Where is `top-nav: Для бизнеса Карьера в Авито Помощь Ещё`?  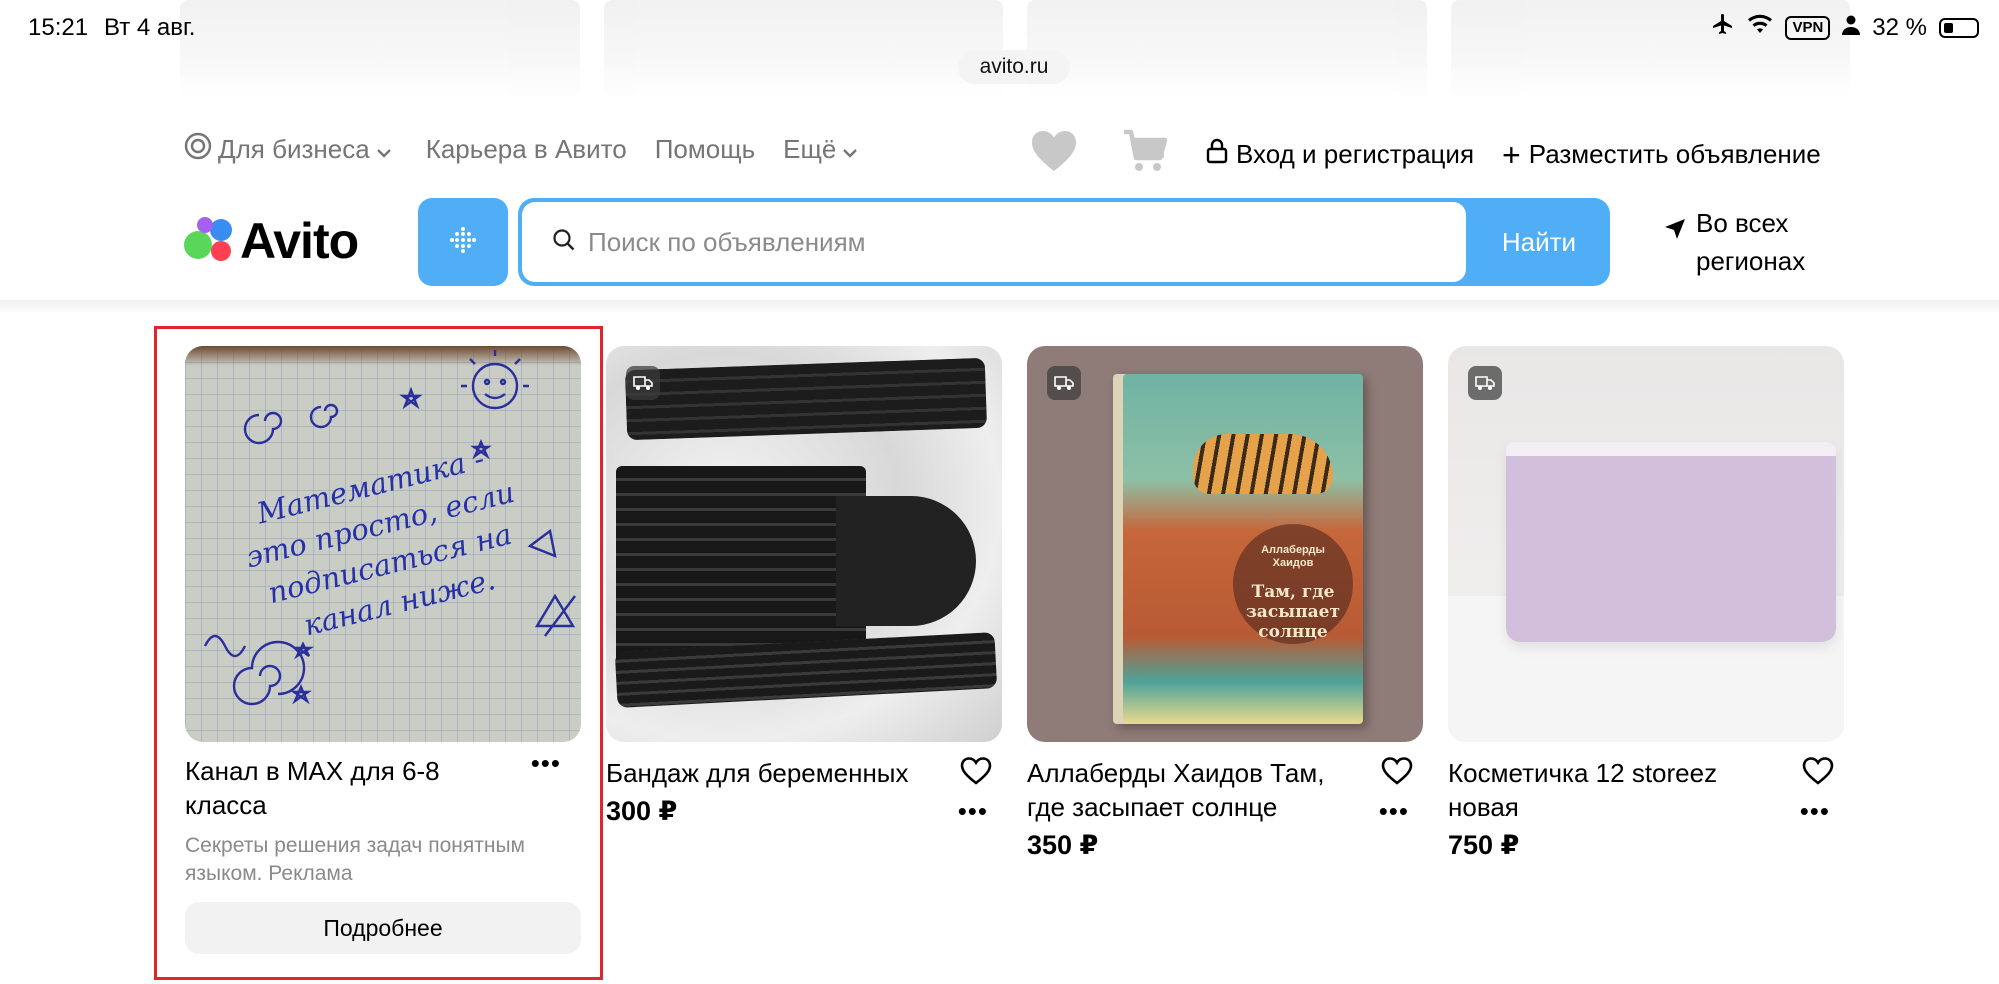 top-nav: Для бизнеса Карьера в Авито Помощь Ещё is located at coordinates (538, 149).